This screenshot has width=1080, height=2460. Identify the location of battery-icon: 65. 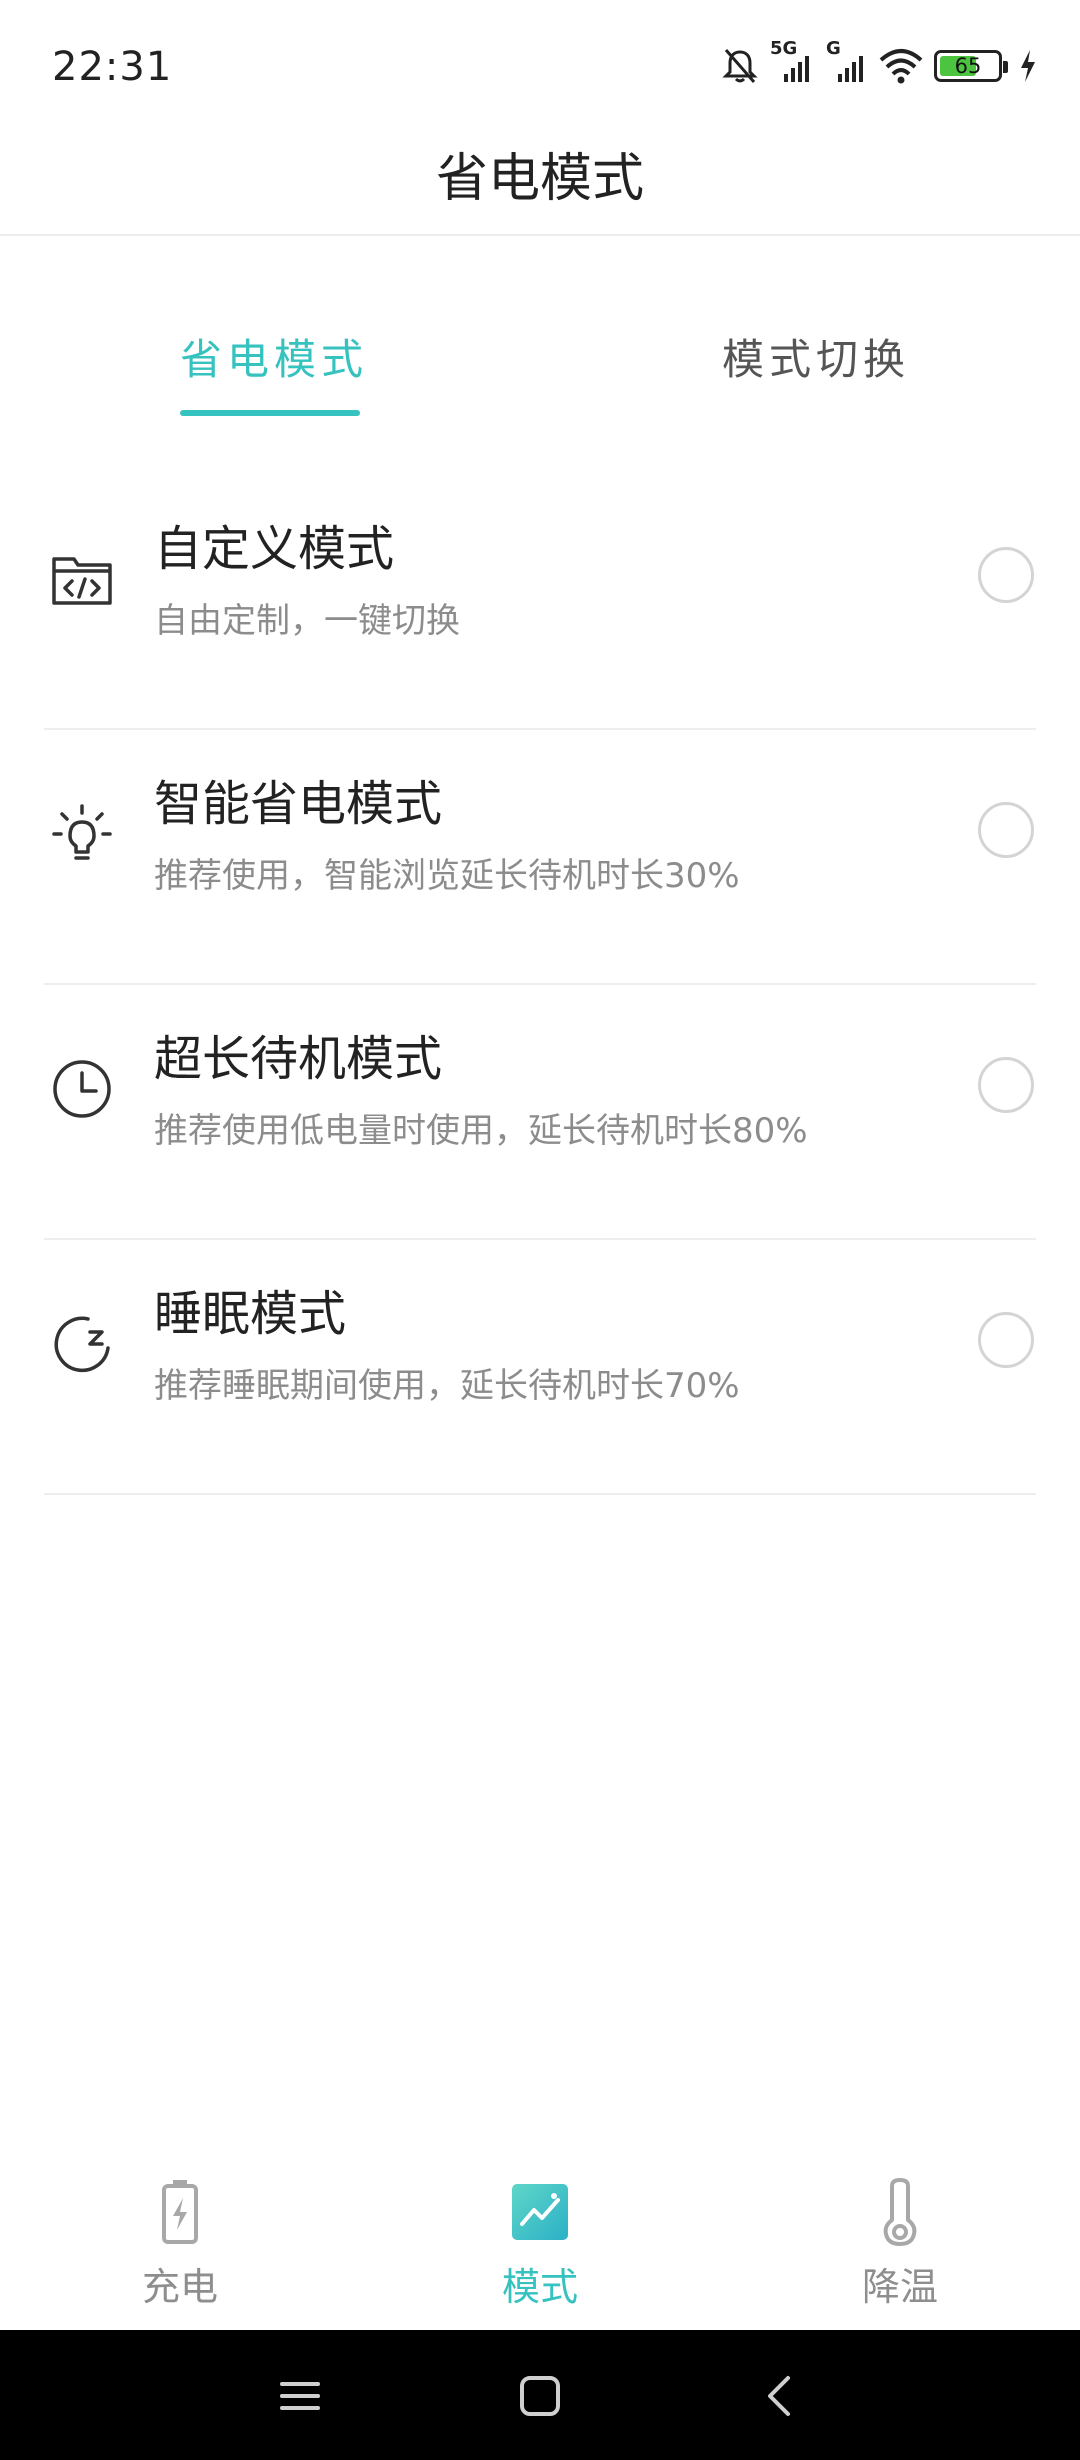
(971, 66).